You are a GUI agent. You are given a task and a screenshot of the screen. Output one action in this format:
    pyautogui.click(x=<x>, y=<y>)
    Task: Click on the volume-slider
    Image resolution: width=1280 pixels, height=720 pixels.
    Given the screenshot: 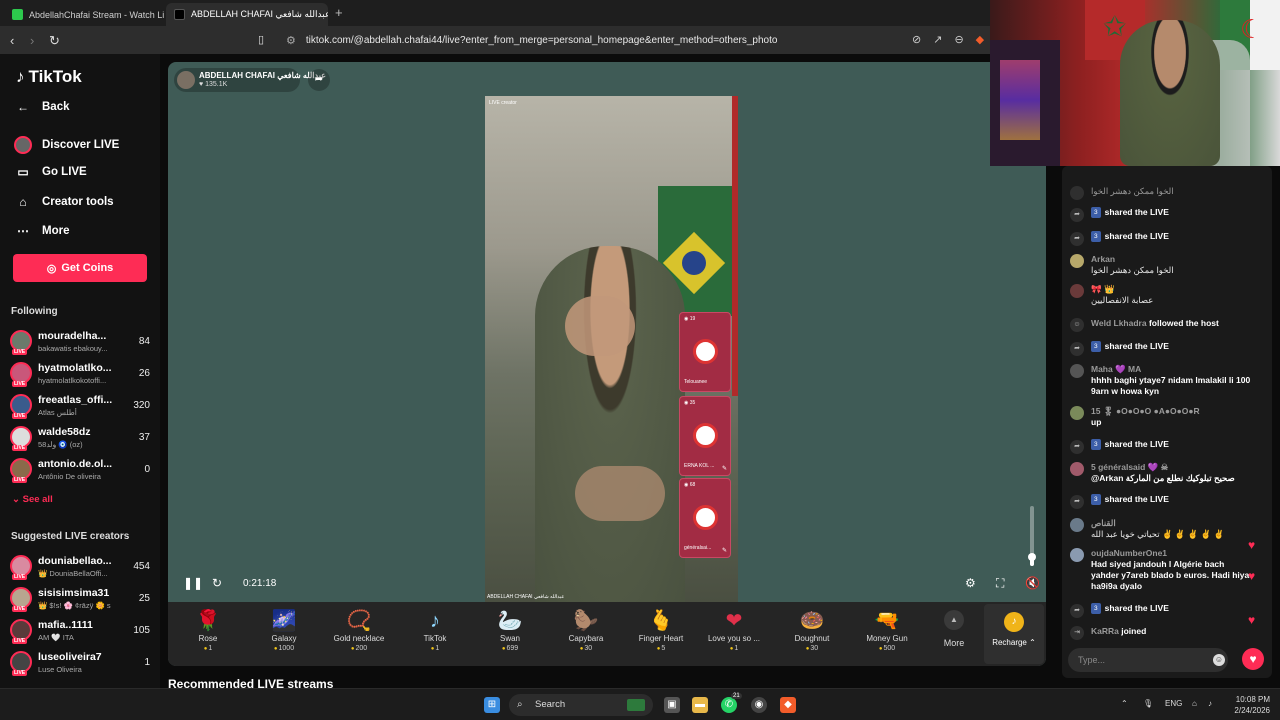 What is the action you would take?
    pyautogui.click(x=1032, y=536)
    